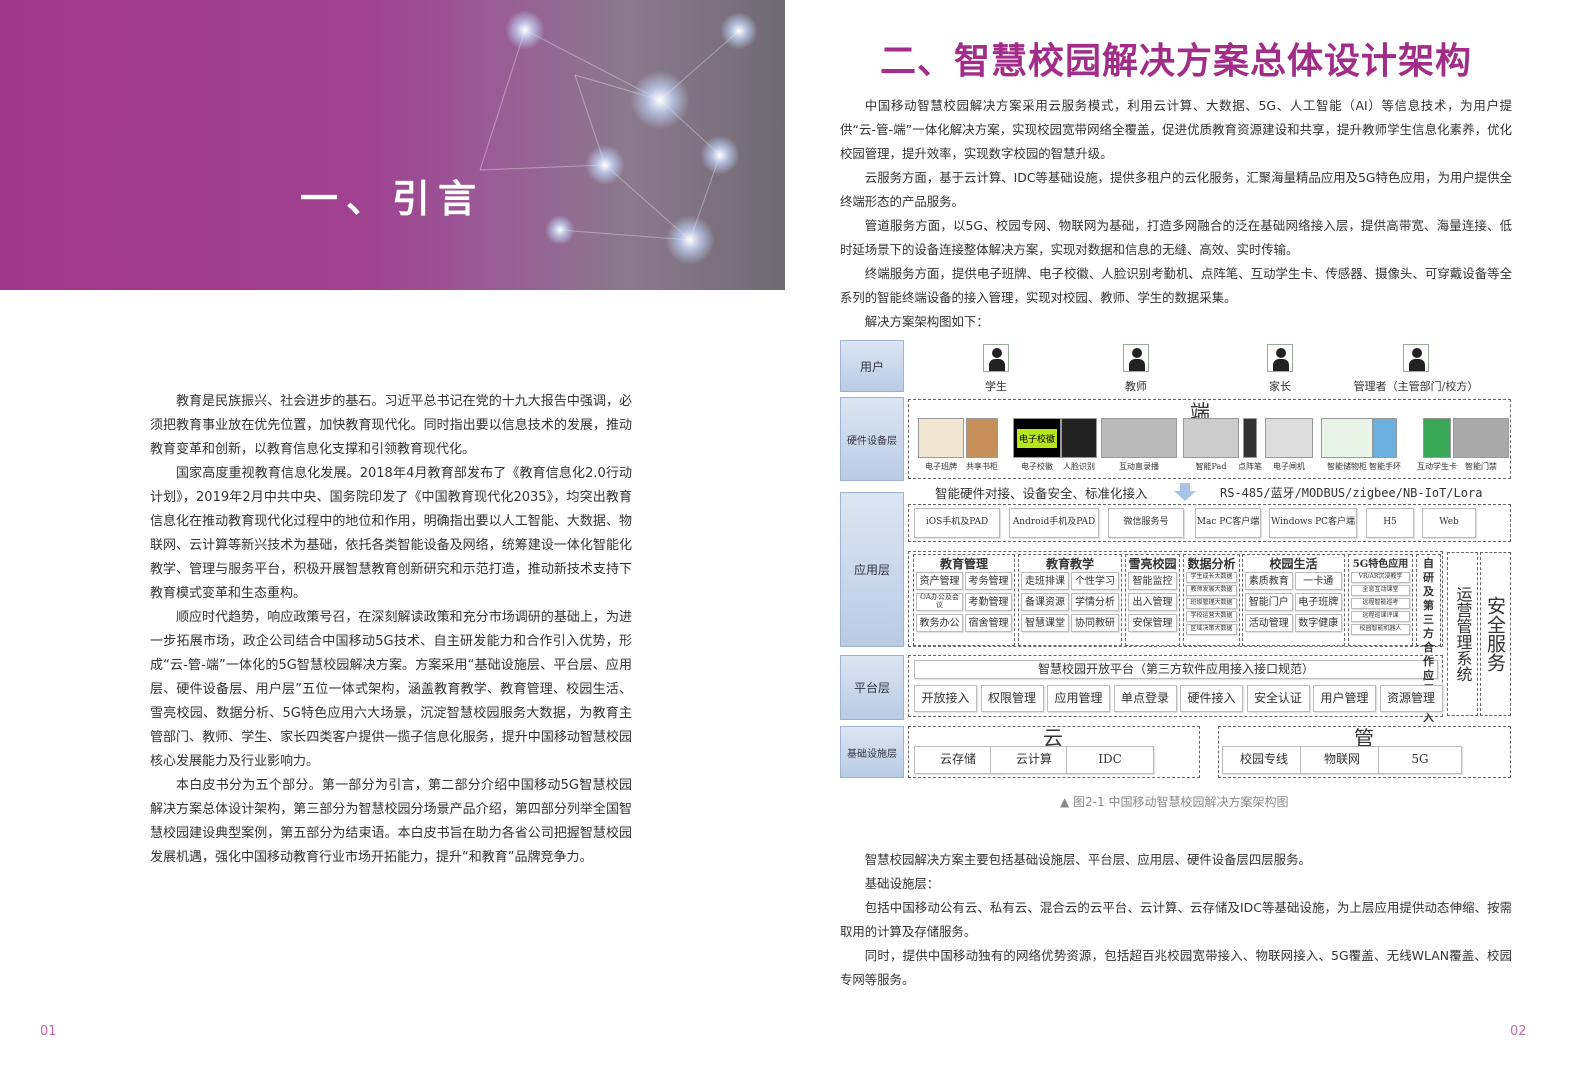  What do you see at coordinates (1034, 760) in the screenshot?
I see `cloud-item: 云计算` at bounding box center [1034, 760].